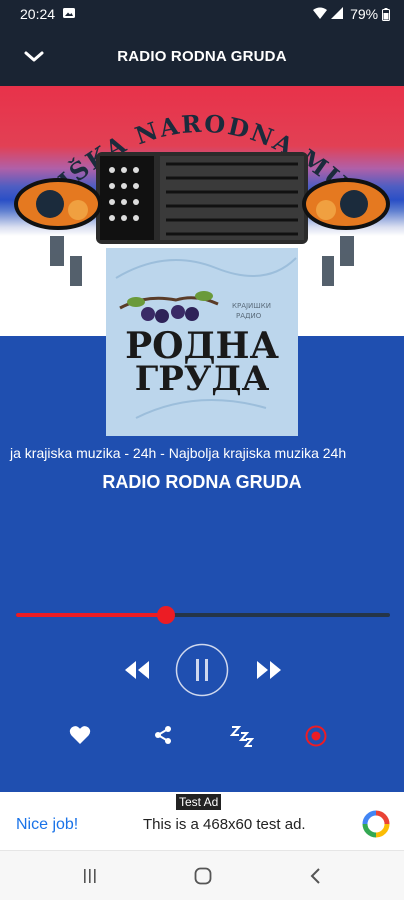 Image resolution: width=404 pixels, height=900 pixels. Describe the element at coordinates (202, 379) in the screenshot. I see `logo-line2: ГРУДА` at that location.